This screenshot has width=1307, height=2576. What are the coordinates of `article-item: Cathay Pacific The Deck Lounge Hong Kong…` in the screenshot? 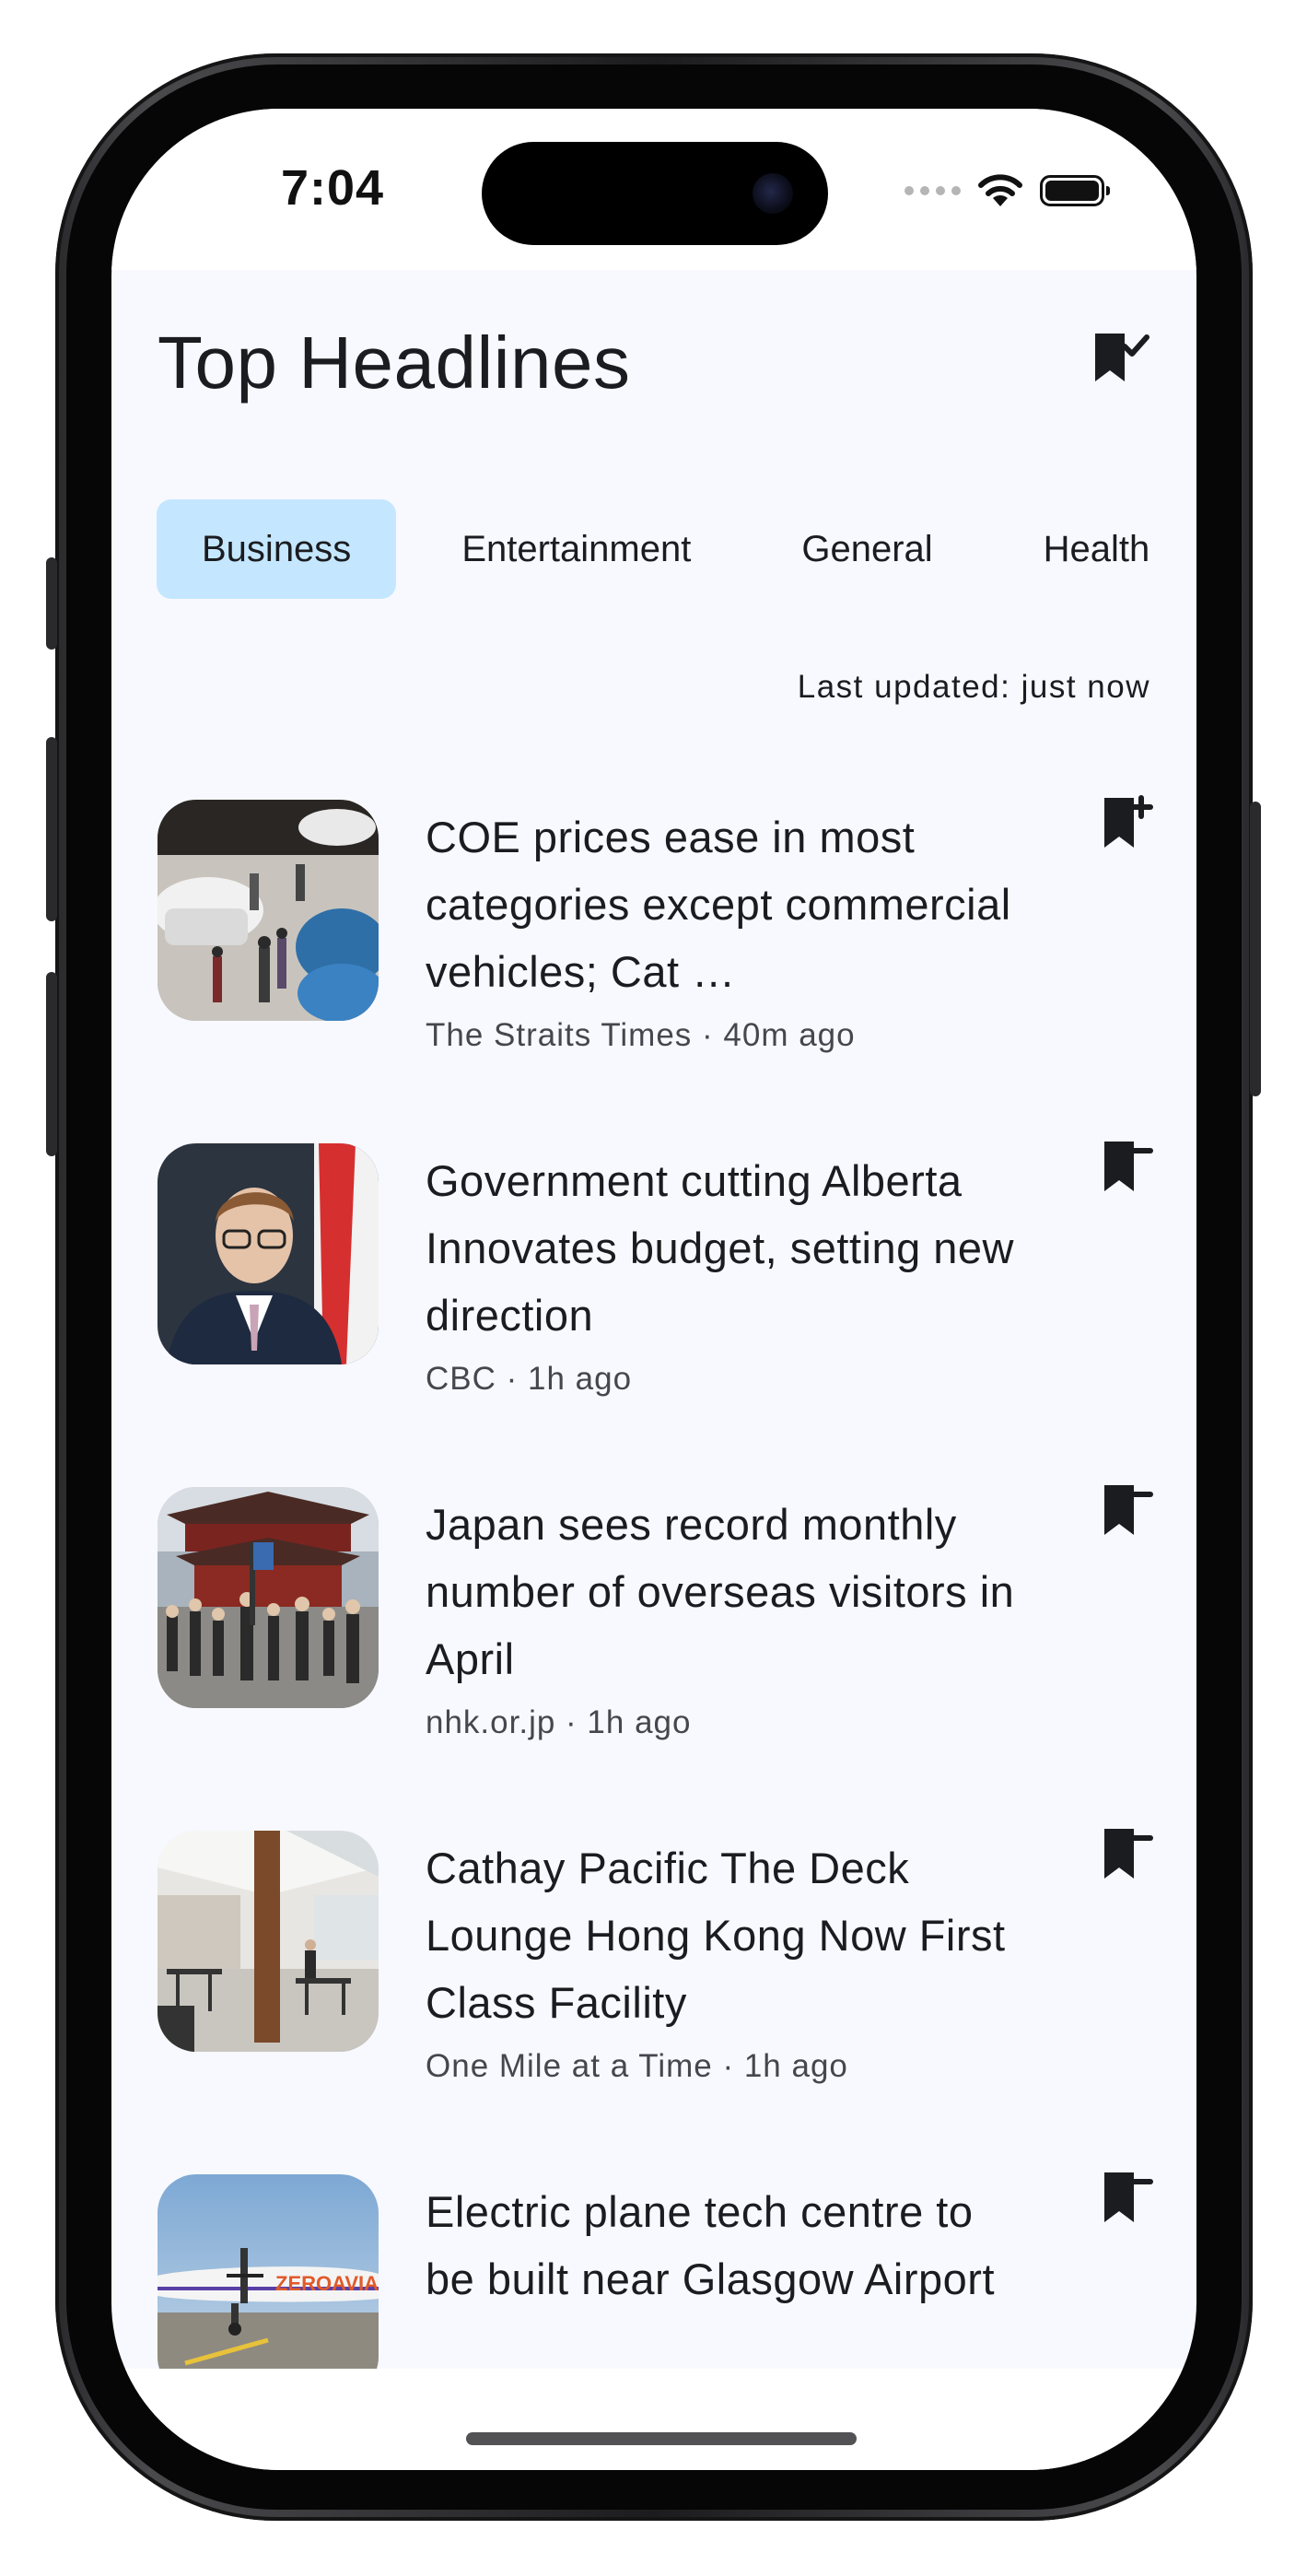 It's located at (664, 1957).